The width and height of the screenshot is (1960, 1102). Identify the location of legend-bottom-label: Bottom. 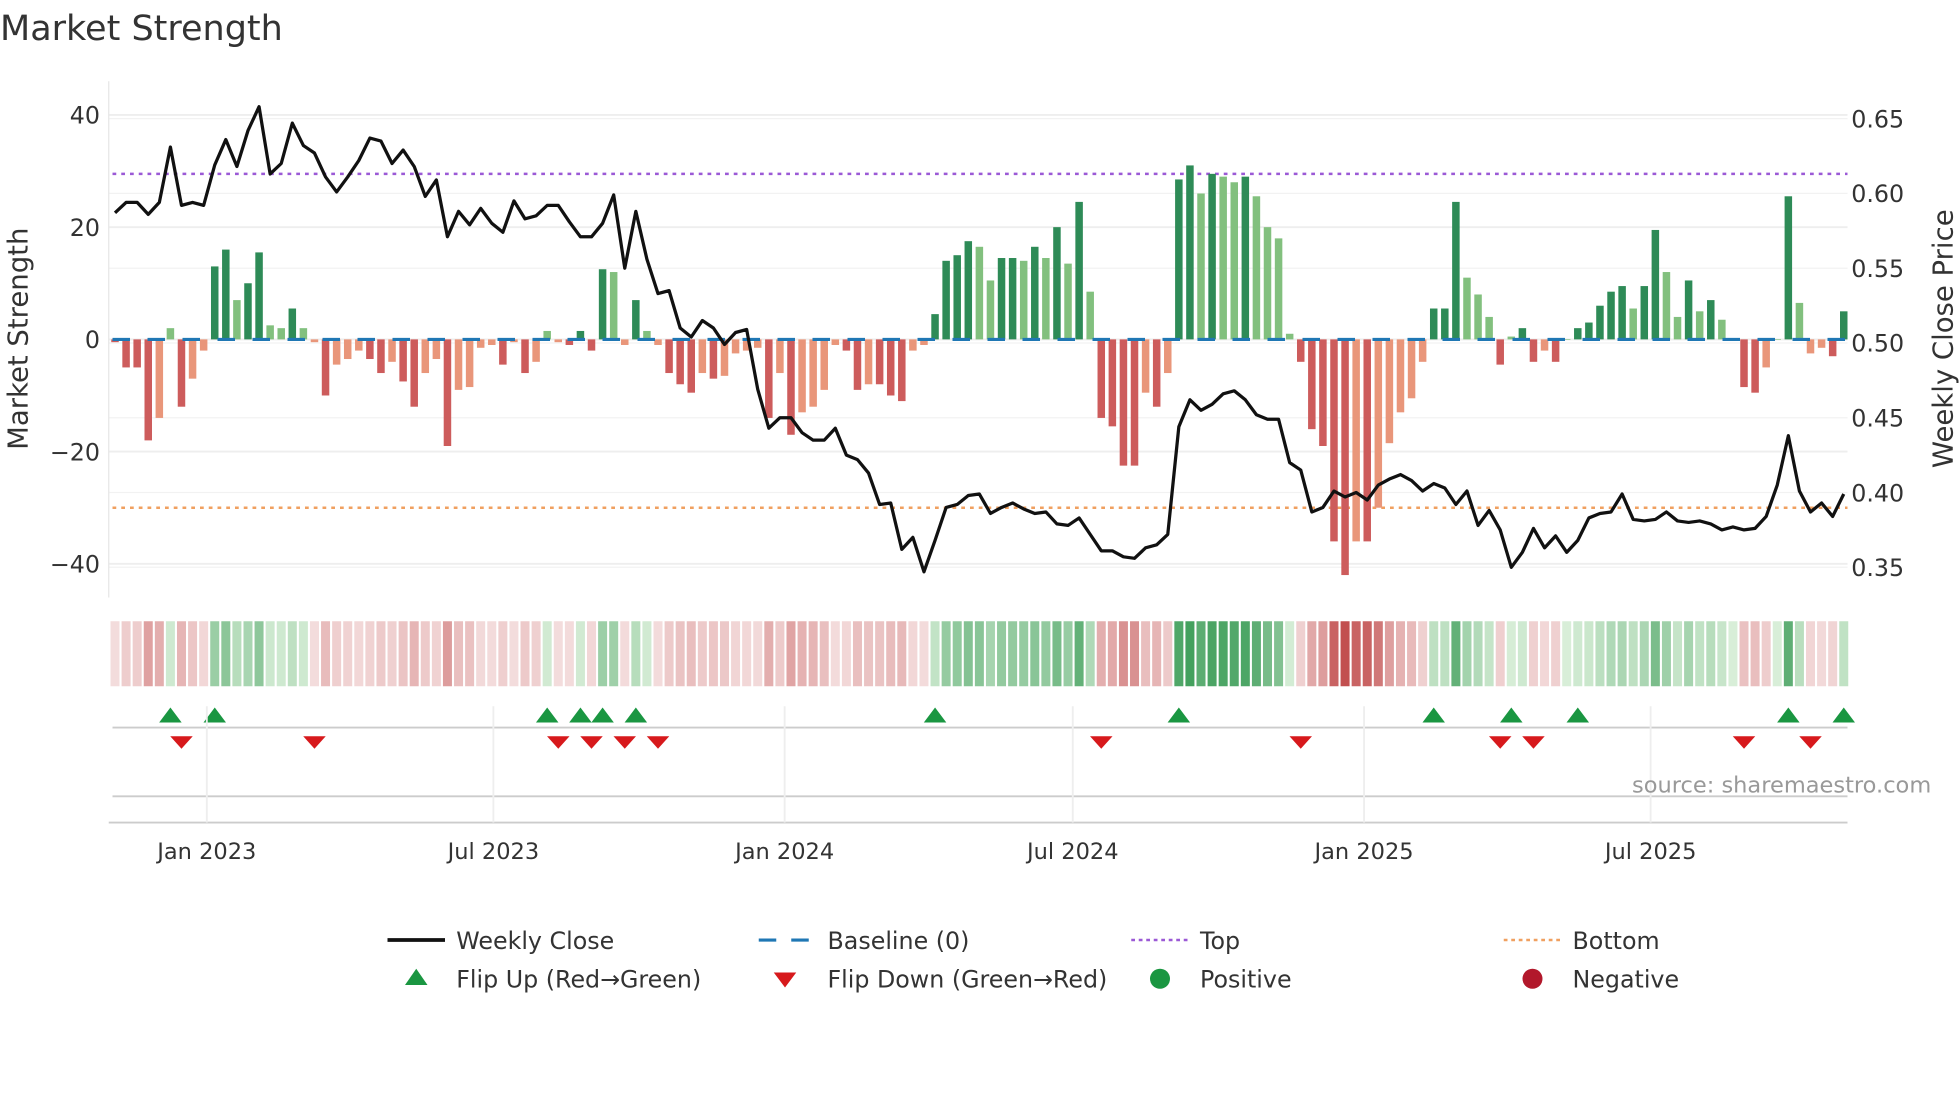
(1616, 941).